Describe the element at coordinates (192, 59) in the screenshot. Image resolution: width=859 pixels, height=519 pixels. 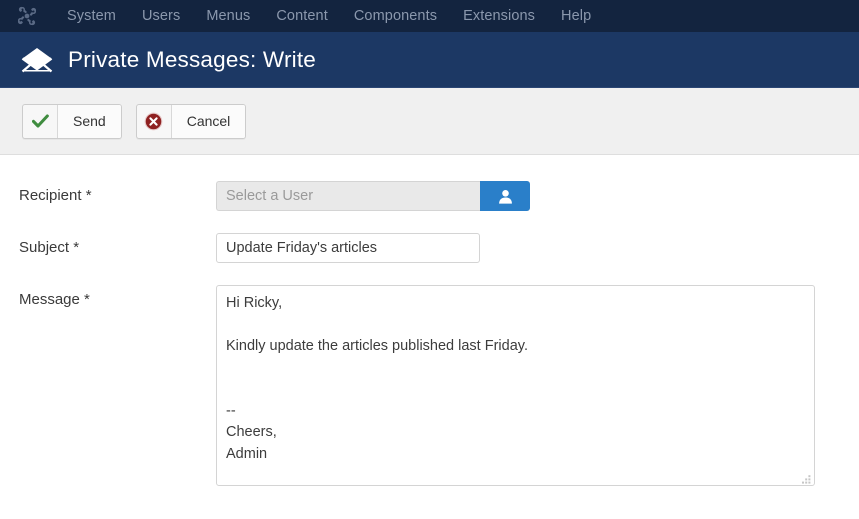
I see `page-title: Private Messages: Write` at that location.